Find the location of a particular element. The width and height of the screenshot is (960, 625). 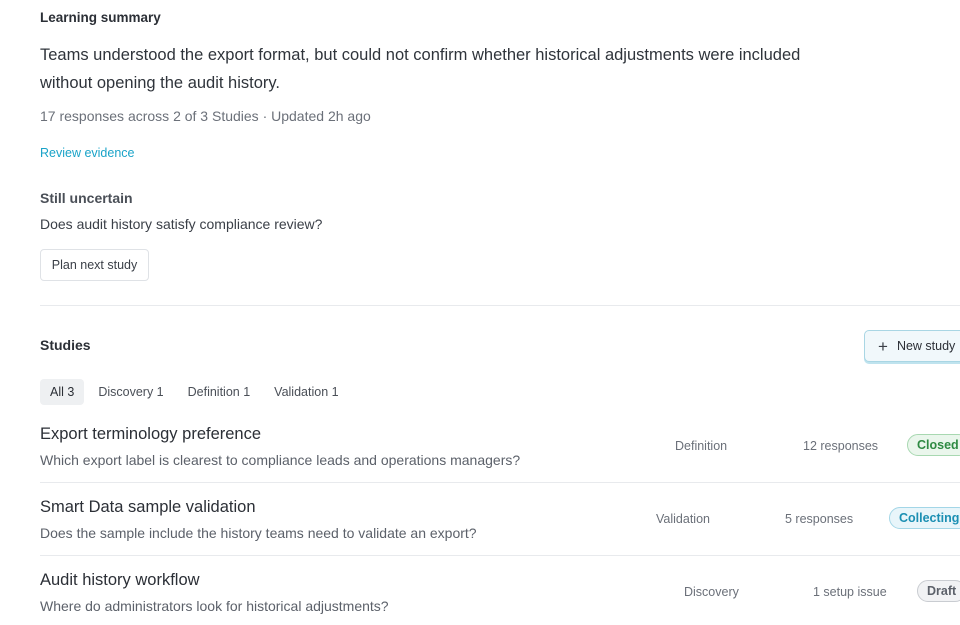

tab-definition: Definition 1 is located at coordinates (219, 392).